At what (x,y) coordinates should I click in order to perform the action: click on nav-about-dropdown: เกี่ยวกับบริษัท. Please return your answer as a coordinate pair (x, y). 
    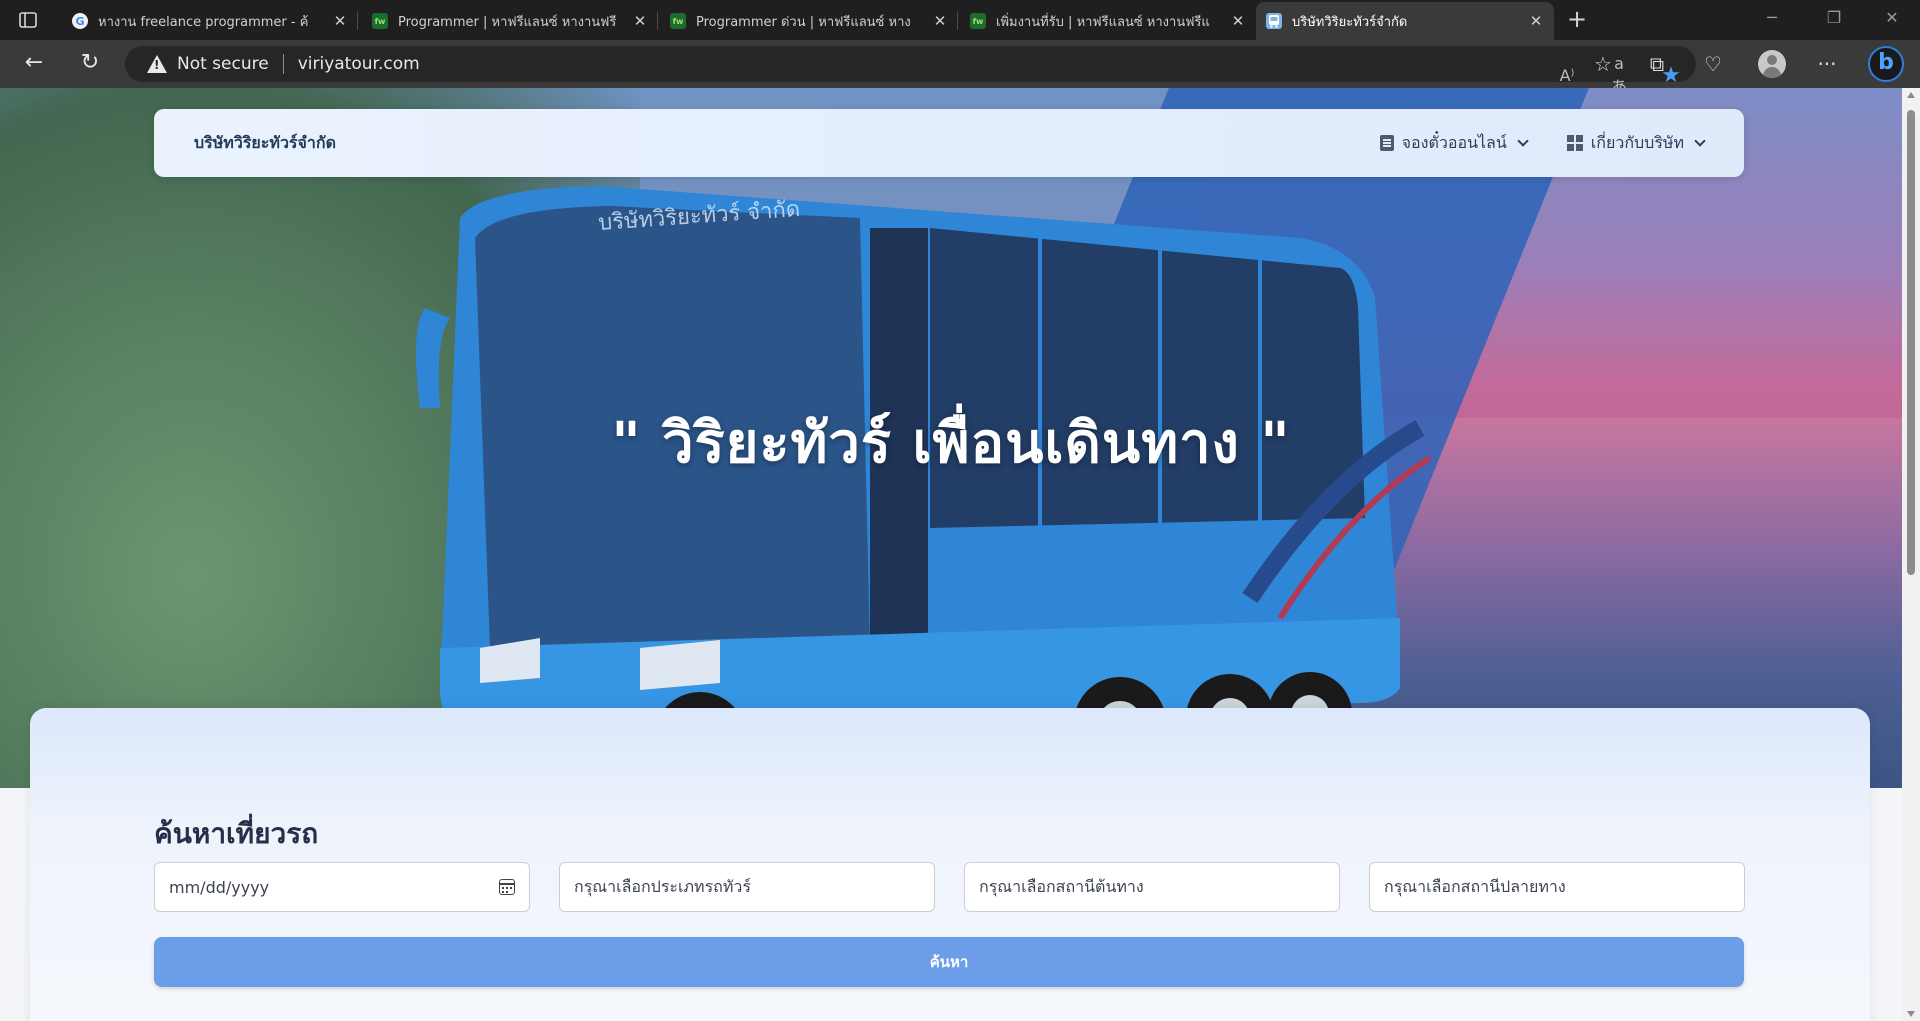
    Looking at the image, I should click on (1636, 143).